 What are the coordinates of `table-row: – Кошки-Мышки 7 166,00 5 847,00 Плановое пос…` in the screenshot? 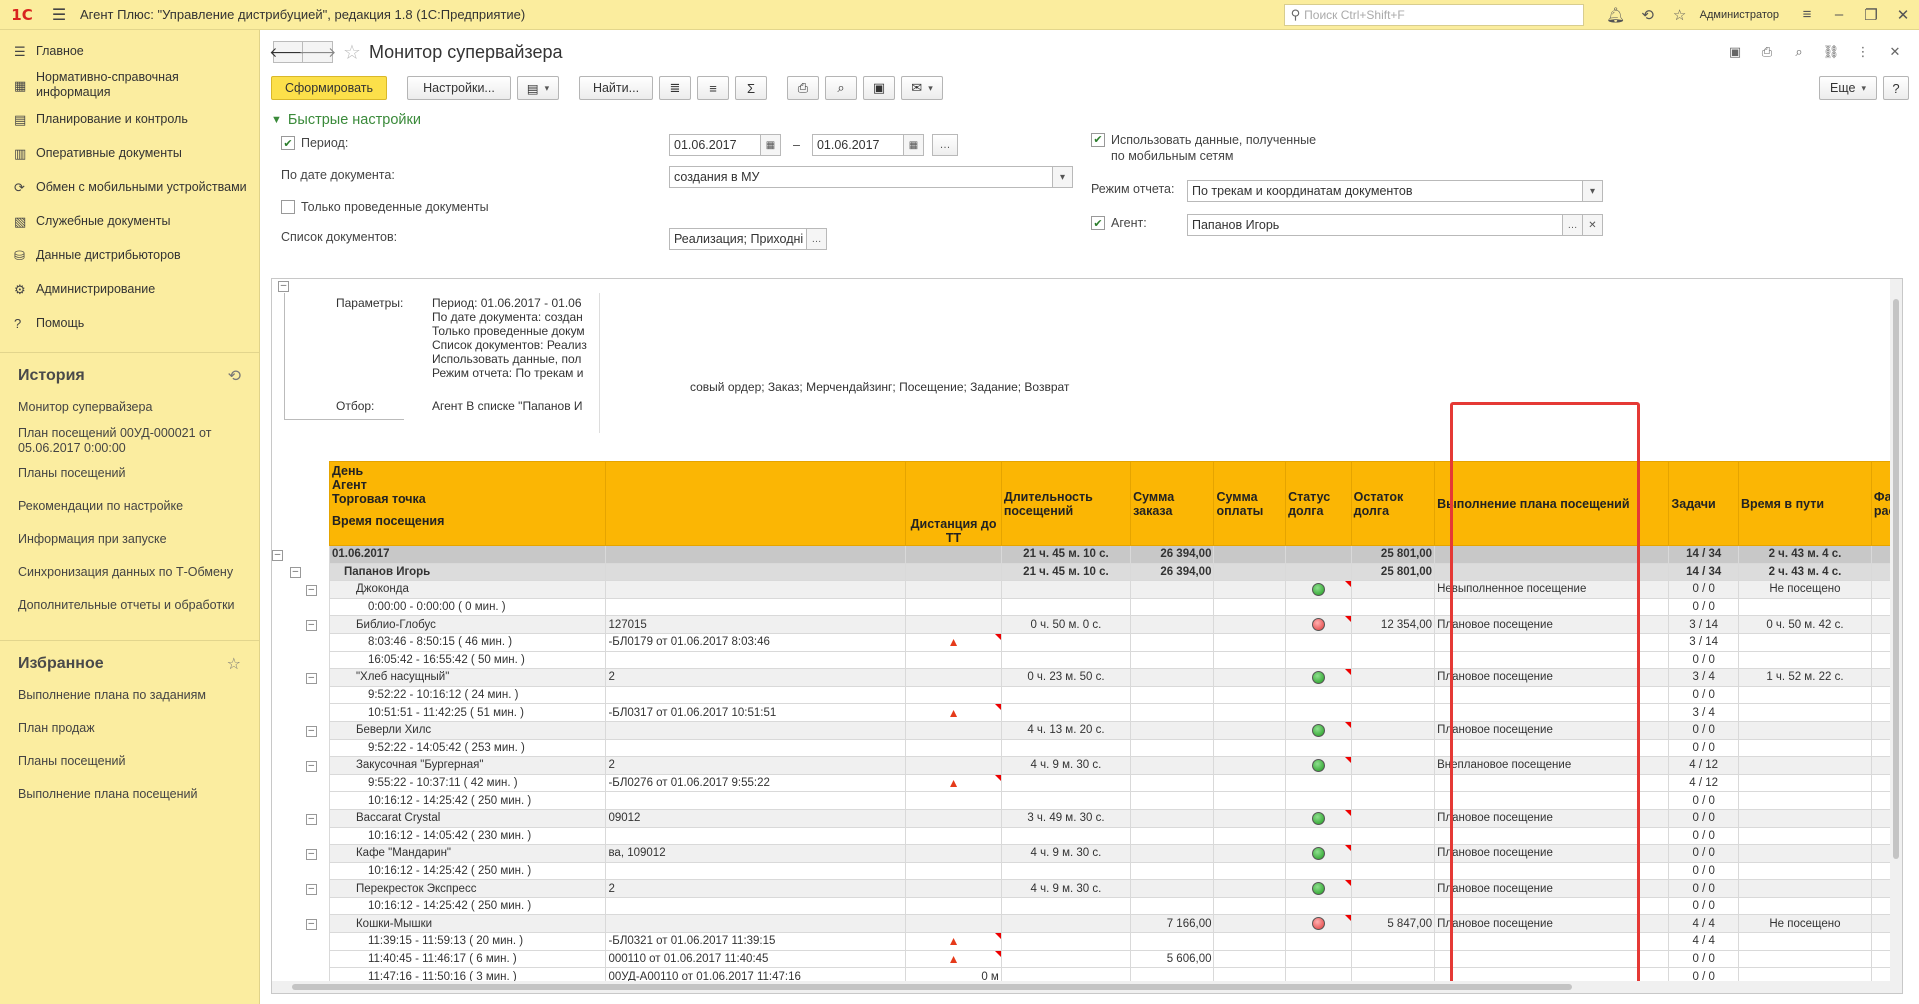 It's located at (1087, 924).